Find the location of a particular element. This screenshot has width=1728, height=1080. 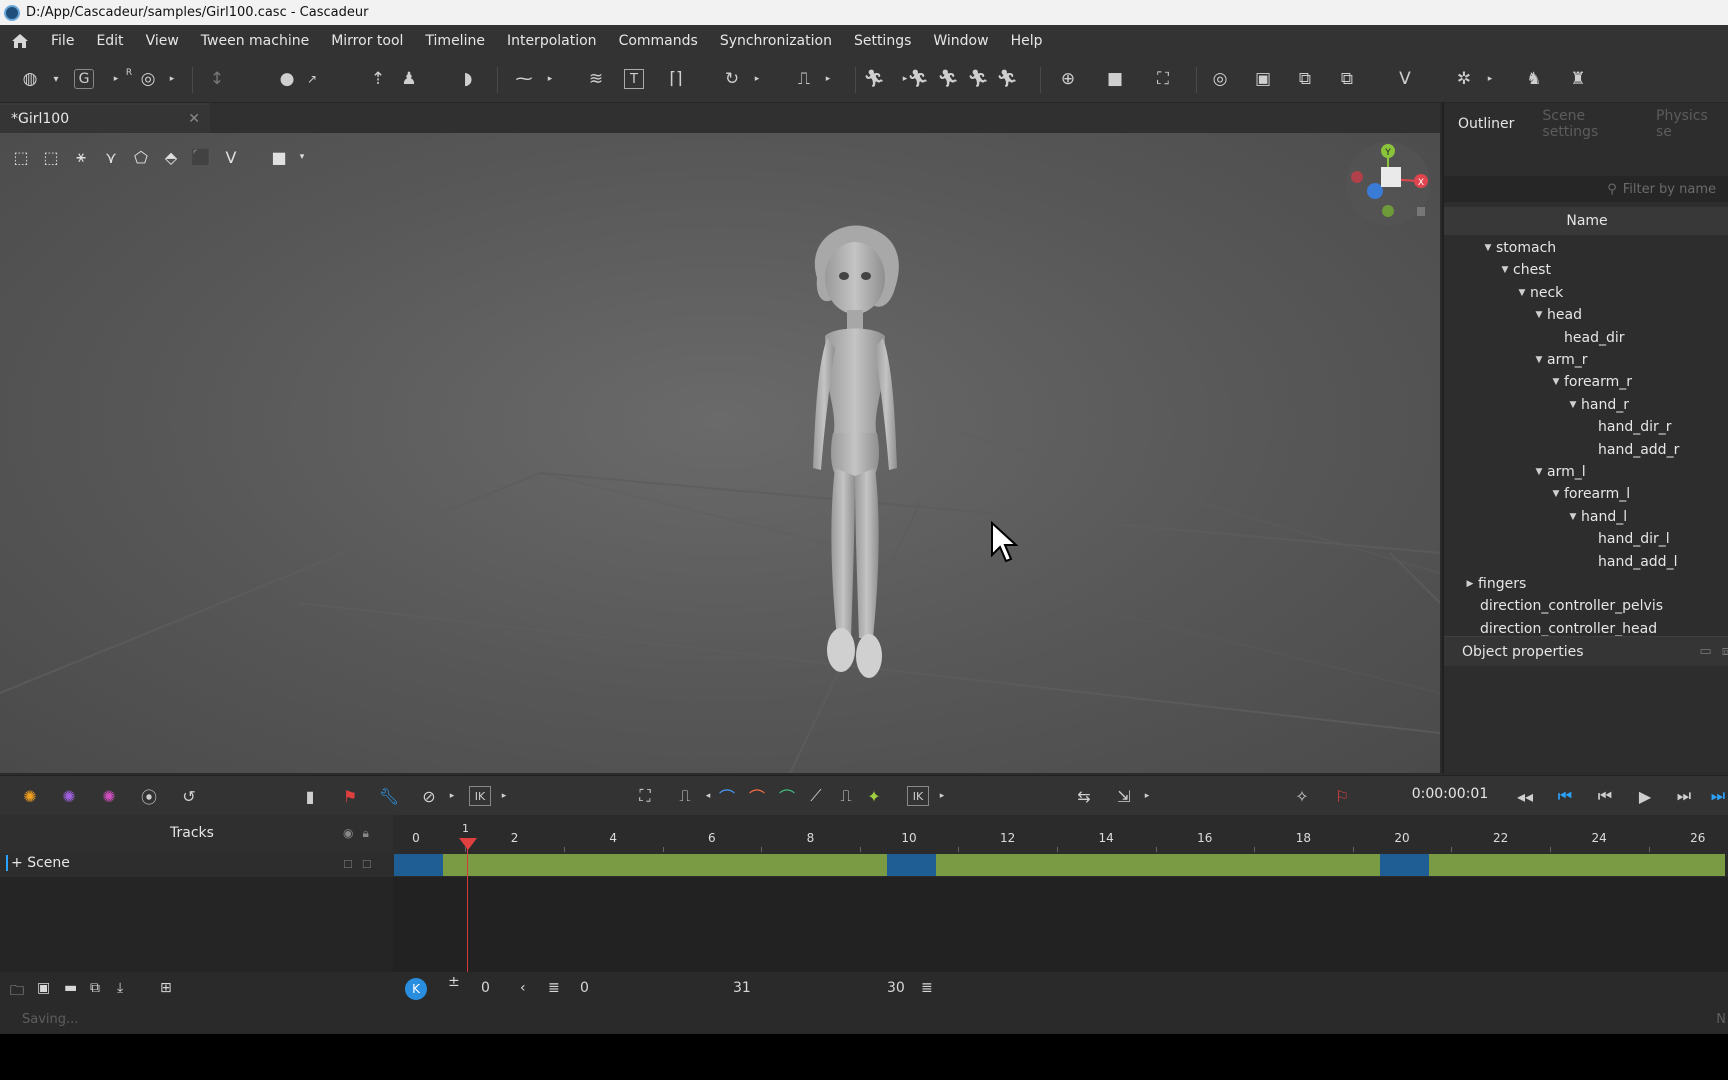

grid-view-icon: ⊞ is located at coordinates (166, 988).